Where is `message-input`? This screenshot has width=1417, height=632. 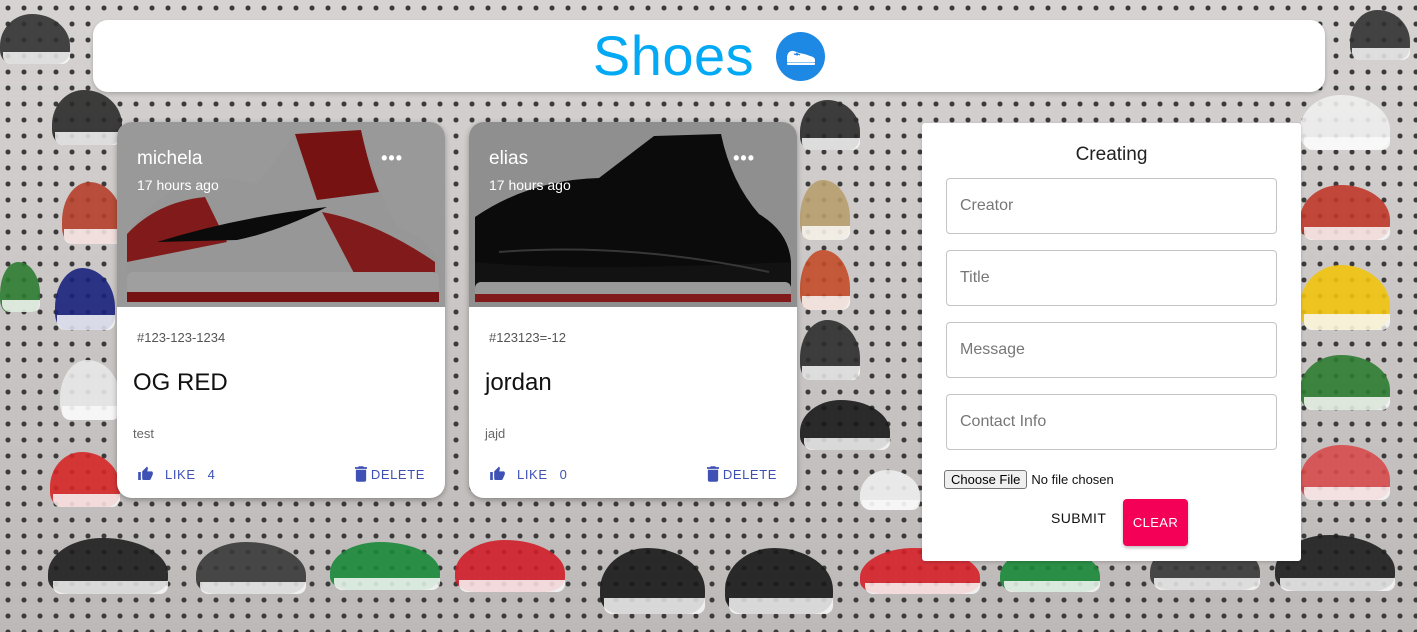
message-input is located at coordinates (1111, 350).